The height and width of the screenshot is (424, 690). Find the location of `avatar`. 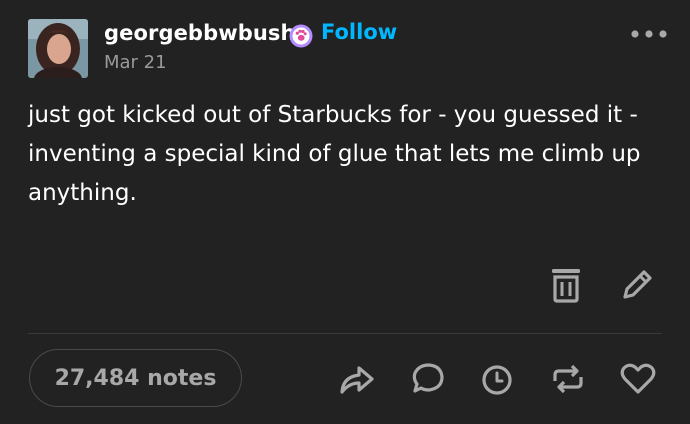

avatar is located at coordinates (58, 48).